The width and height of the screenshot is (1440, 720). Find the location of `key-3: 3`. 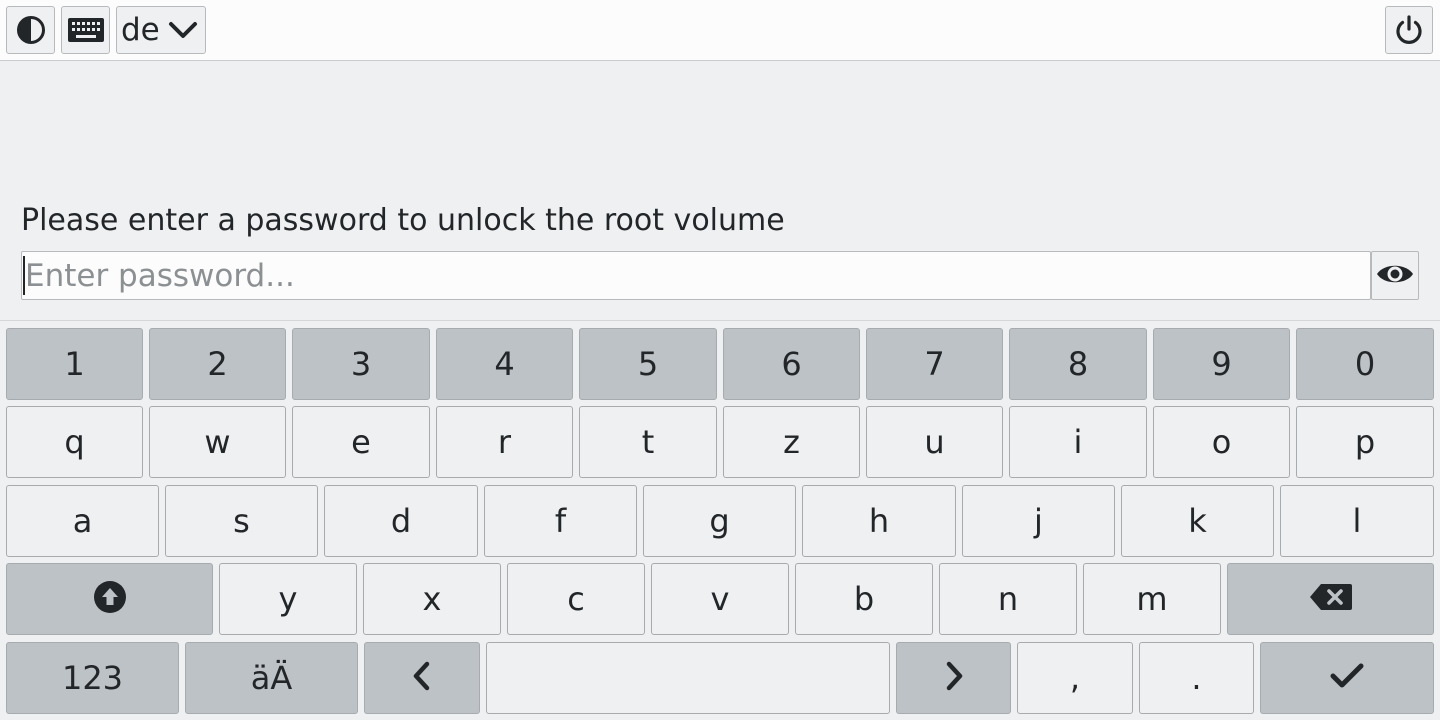

key-3: 3 is located at coordinates (361, 364).